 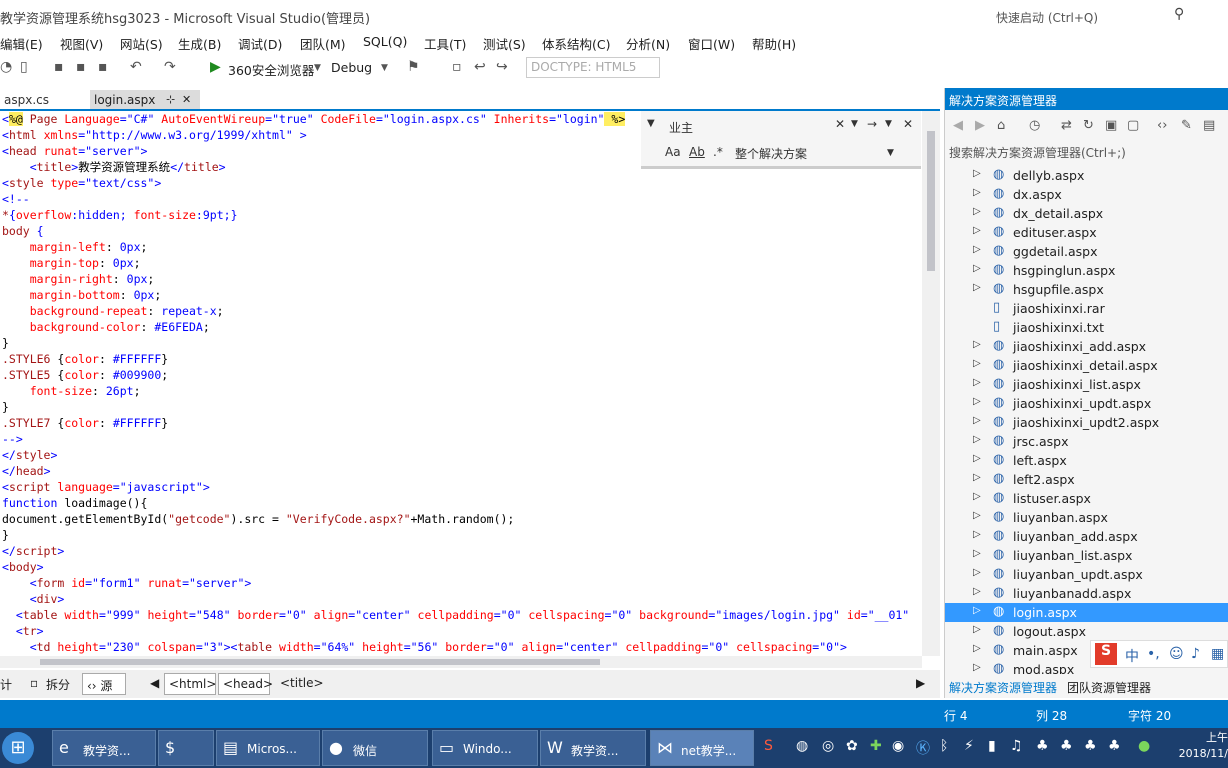 I want to click on breadcrumb-head: <head>, so click(x=245, y=684).